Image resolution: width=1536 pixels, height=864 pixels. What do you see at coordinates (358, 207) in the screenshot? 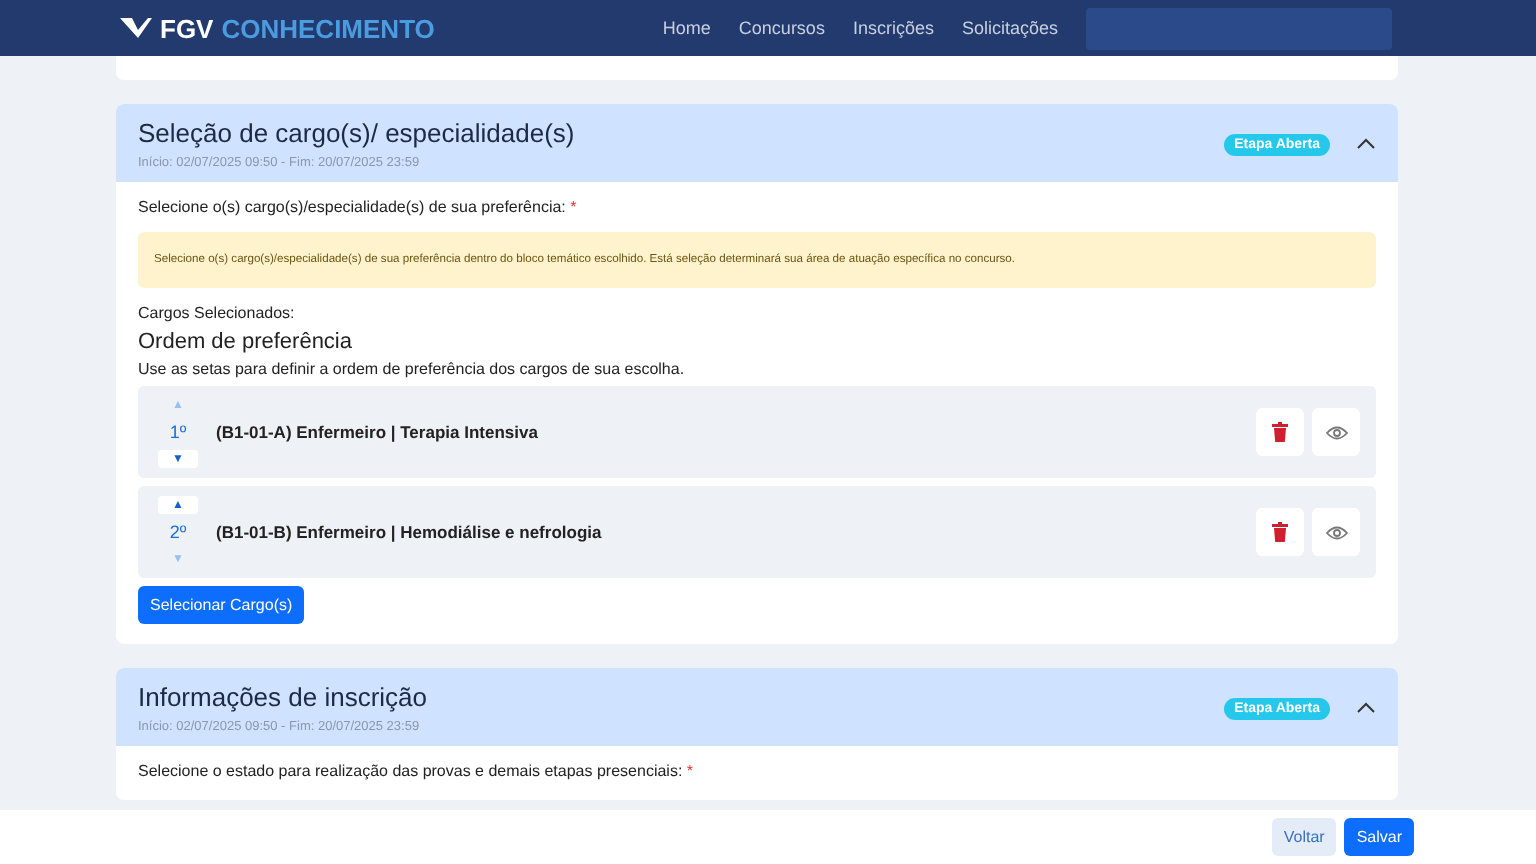
I see `field-label: Selecione o(s) cargo(s)/especialidade(s) de sua preferência: *` at bounding box center [358, 207].